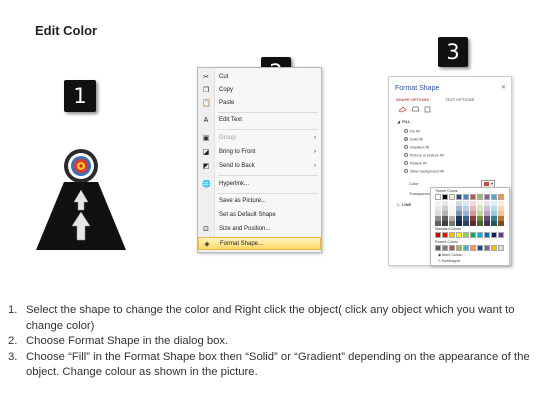  I want to click on line-section-header: ▷ LINE, so click(404, 204).